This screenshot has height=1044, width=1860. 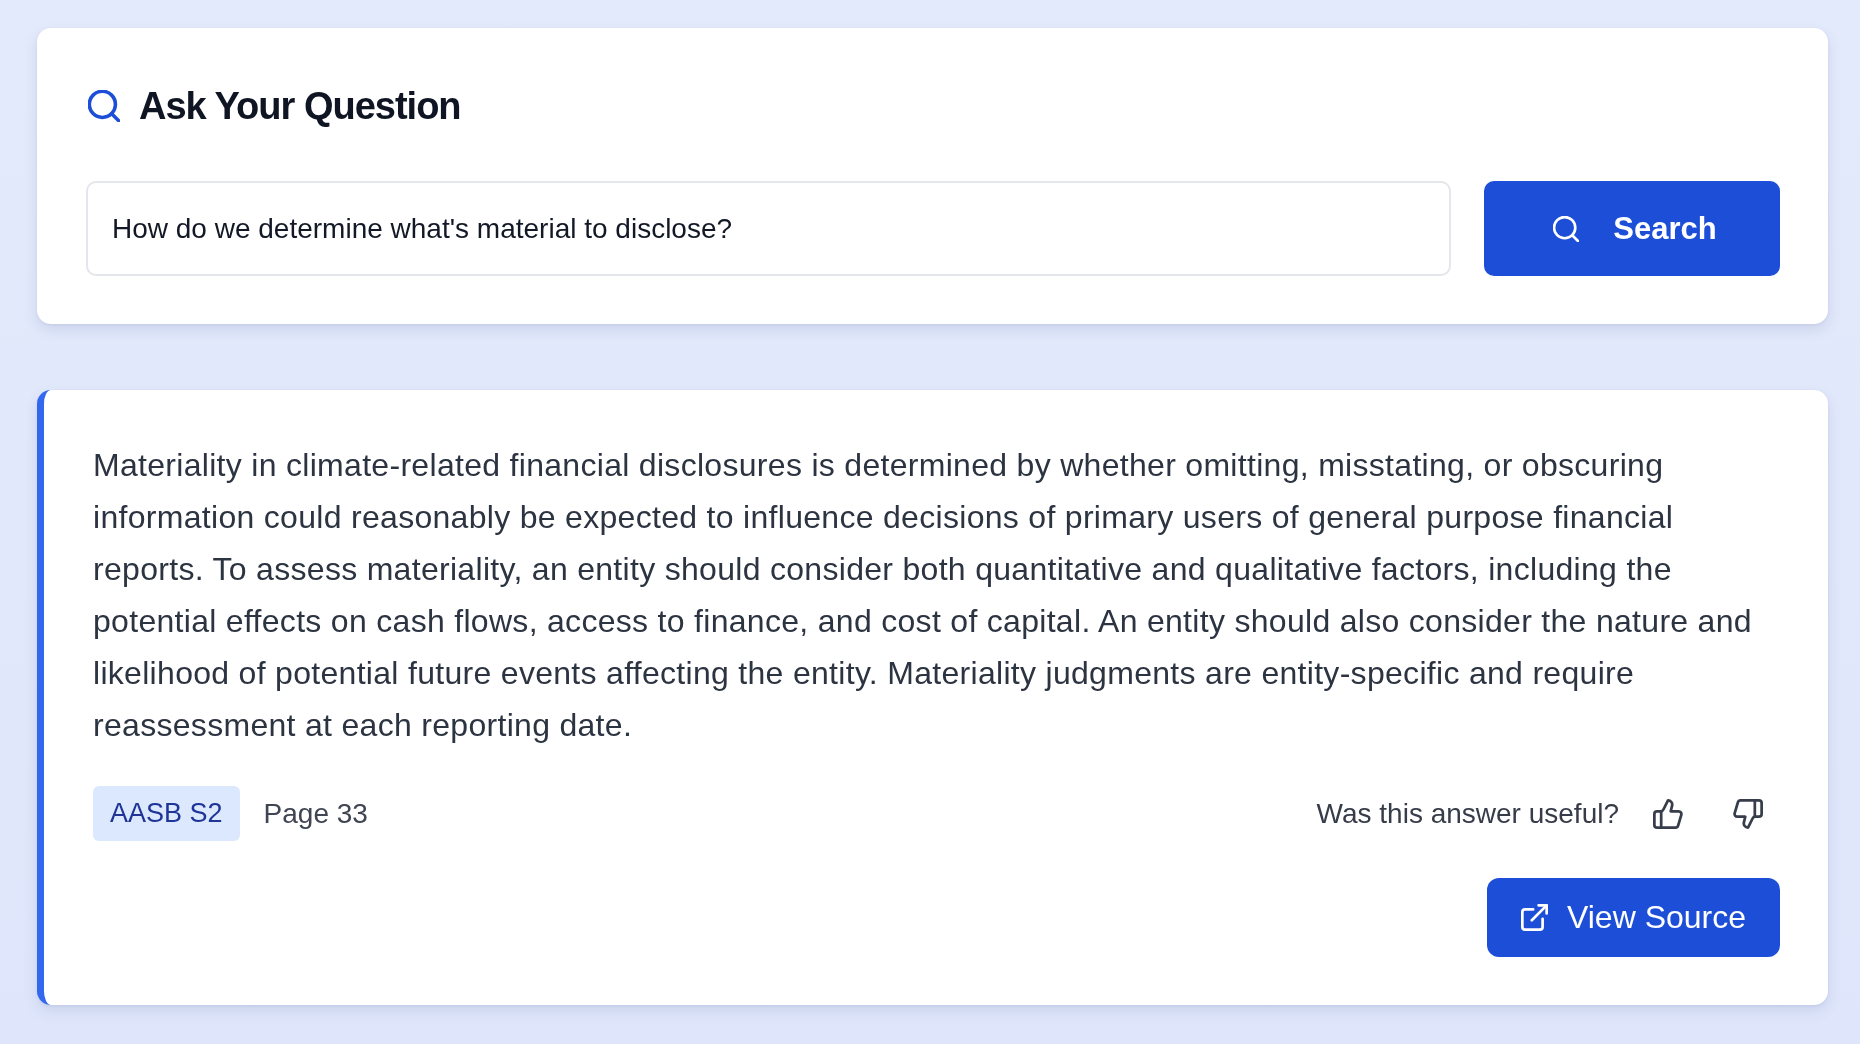 What do you see at coordinates (300, 106) in the screenshot?
I see `panel-title: Ask Your Question` at bounding box center [300, 106].